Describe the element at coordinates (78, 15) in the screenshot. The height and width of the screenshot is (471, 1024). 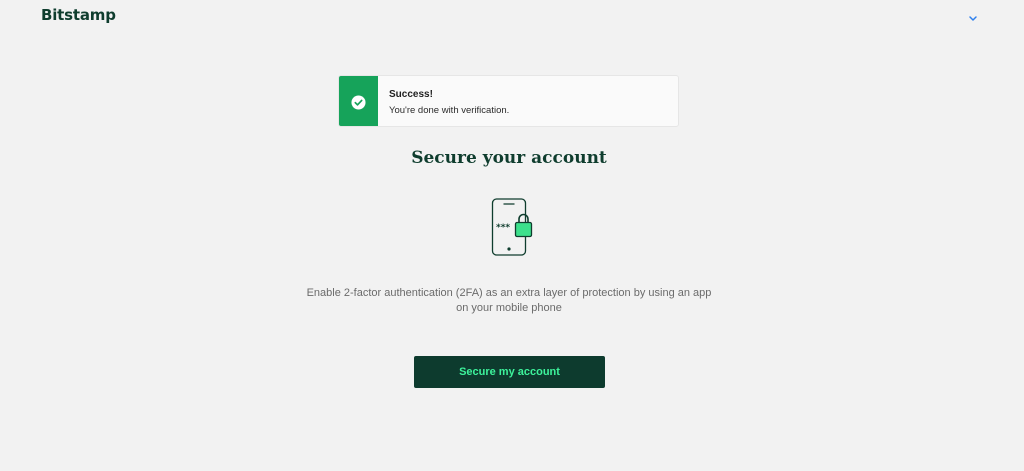
I see `bitstamp-logo: Bitstamp` at that location.